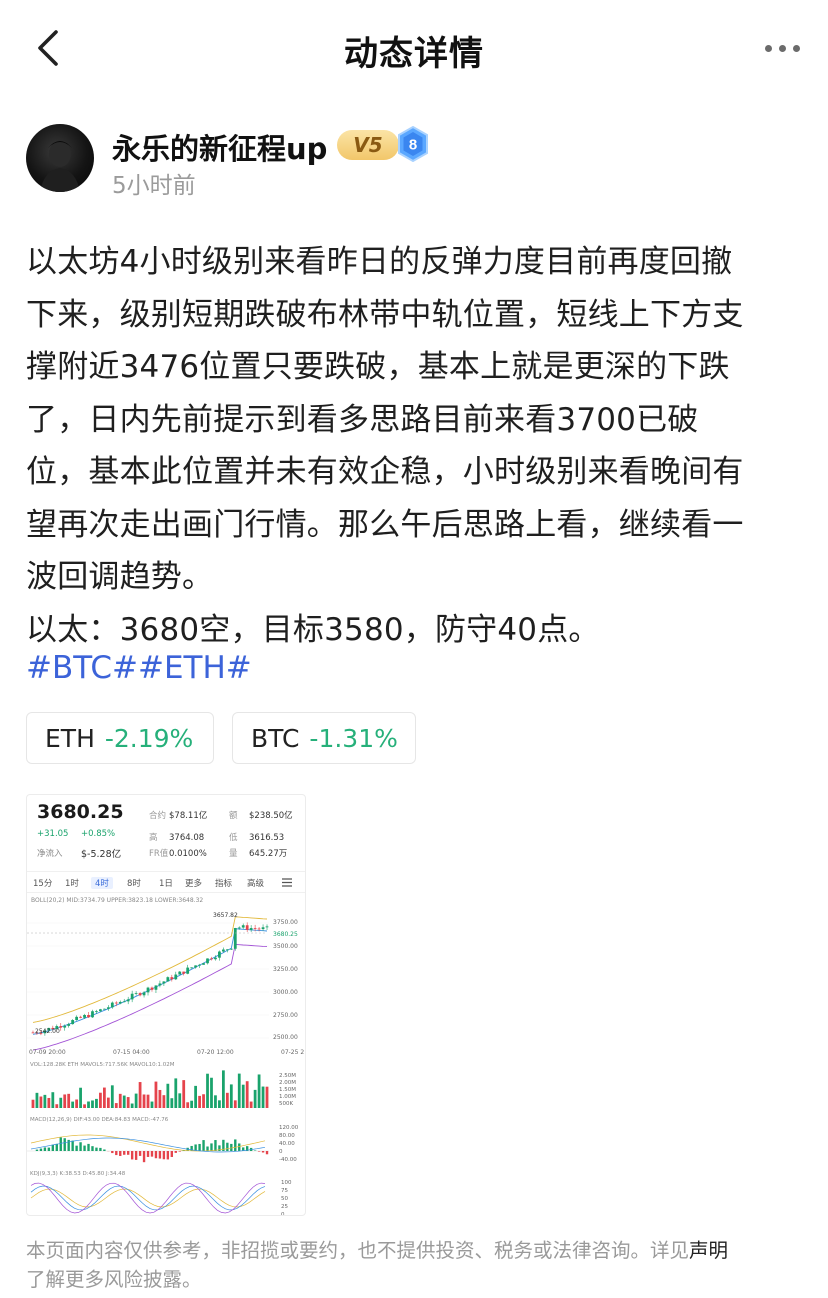  What do you see at coordinates (72, 883) in the screenshot?
I see `tab-1h: 1时` at bounding box center [72, 883].